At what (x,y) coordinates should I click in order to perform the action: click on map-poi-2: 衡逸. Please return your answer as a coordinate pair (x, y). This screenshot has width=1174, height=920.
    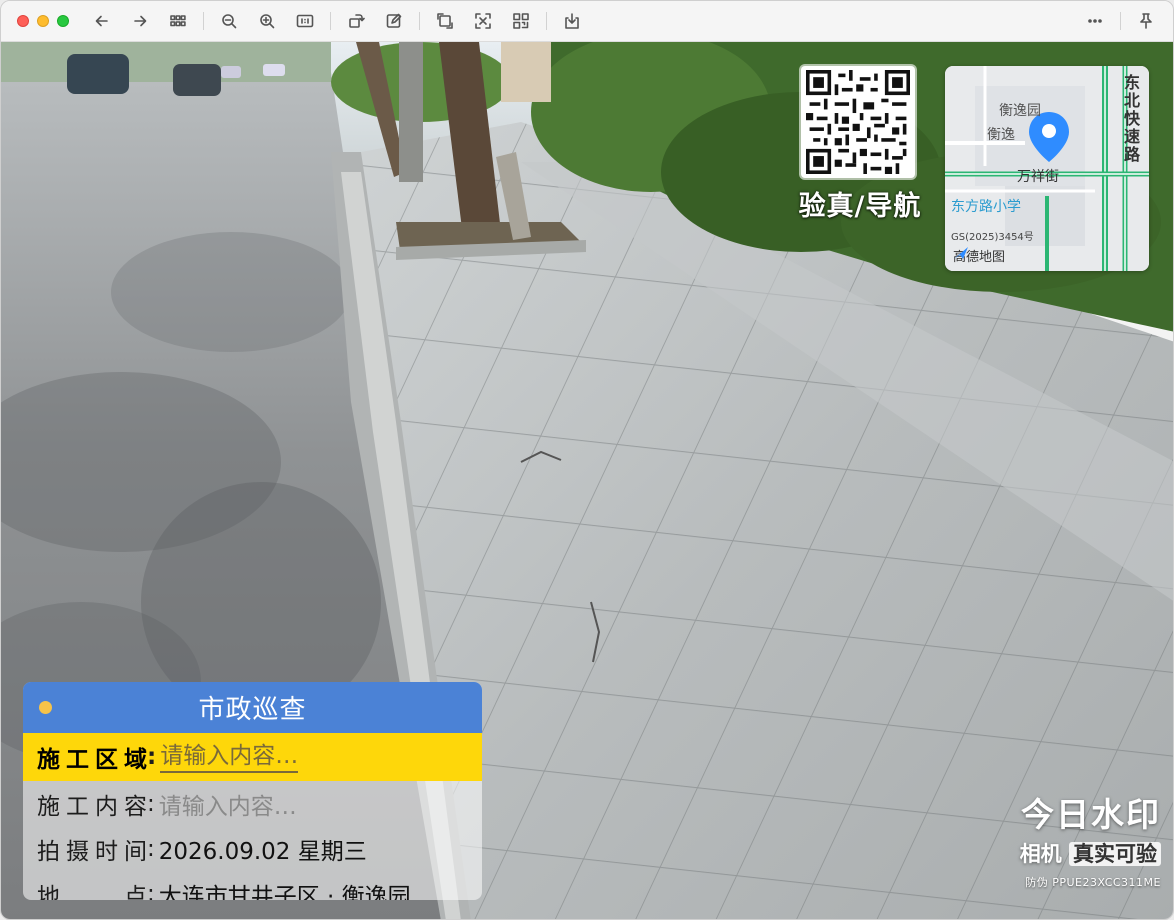
    Looking at the image, I should click on (1001, 135).